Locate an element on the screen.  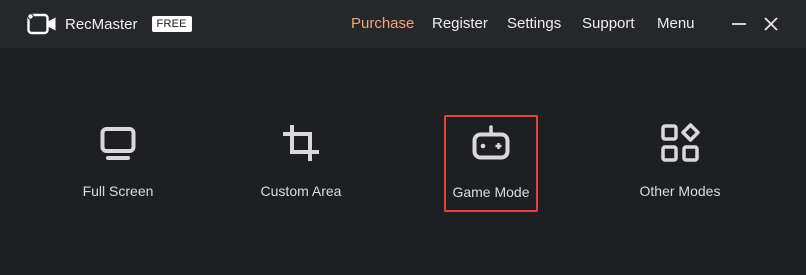
brand: RecMaster FREE is located at coordinates (109, 24).